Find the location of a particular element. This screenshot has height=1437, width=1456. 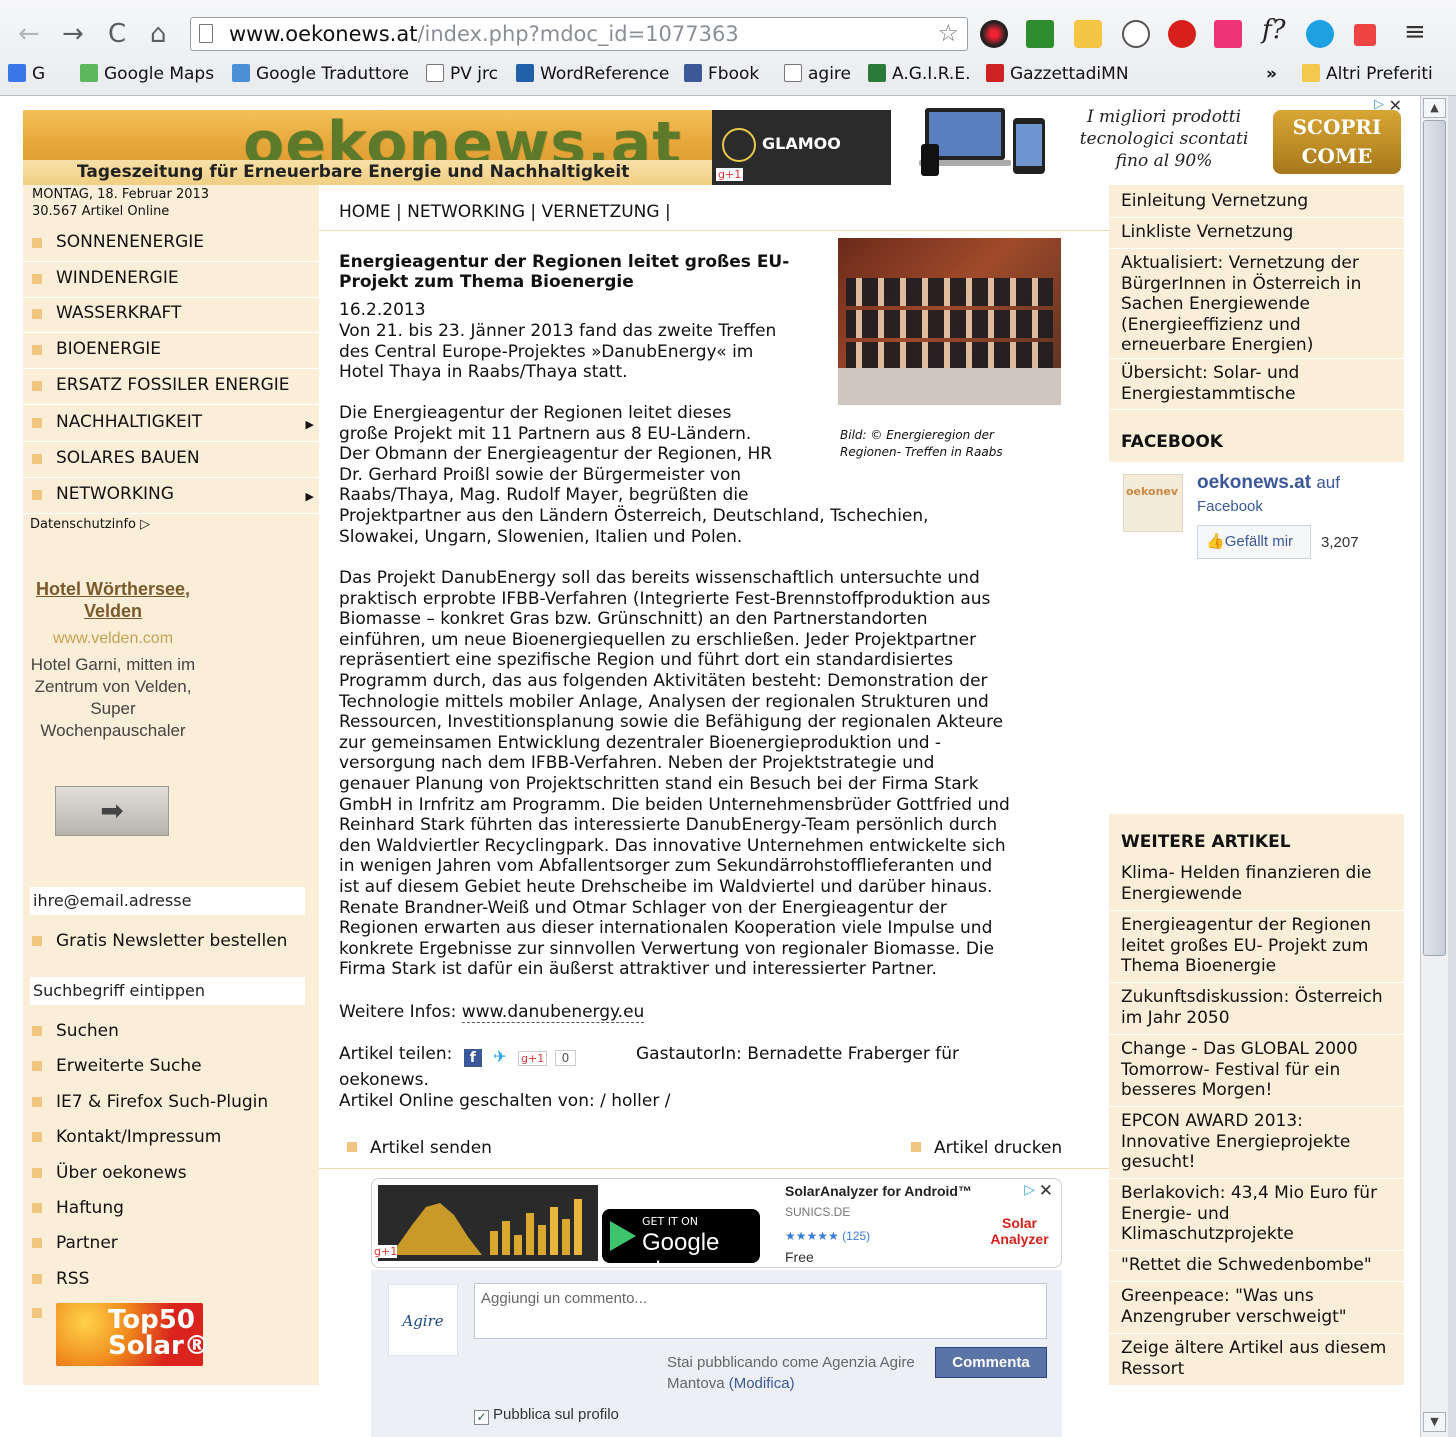

skype-icon is located at coordinates (1320, 34).